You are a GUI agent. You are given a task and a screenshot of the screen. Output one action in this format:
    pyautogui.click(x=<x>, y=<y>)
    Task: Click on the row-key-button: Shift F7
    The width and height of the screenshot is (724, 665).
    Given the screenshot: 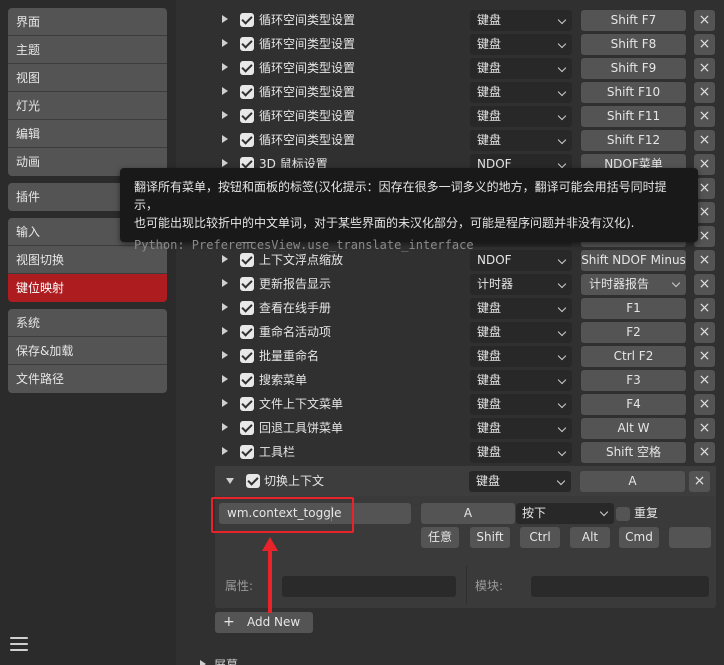 What is the action you would take?
    pyautogui.click(x=633, y=20)
    